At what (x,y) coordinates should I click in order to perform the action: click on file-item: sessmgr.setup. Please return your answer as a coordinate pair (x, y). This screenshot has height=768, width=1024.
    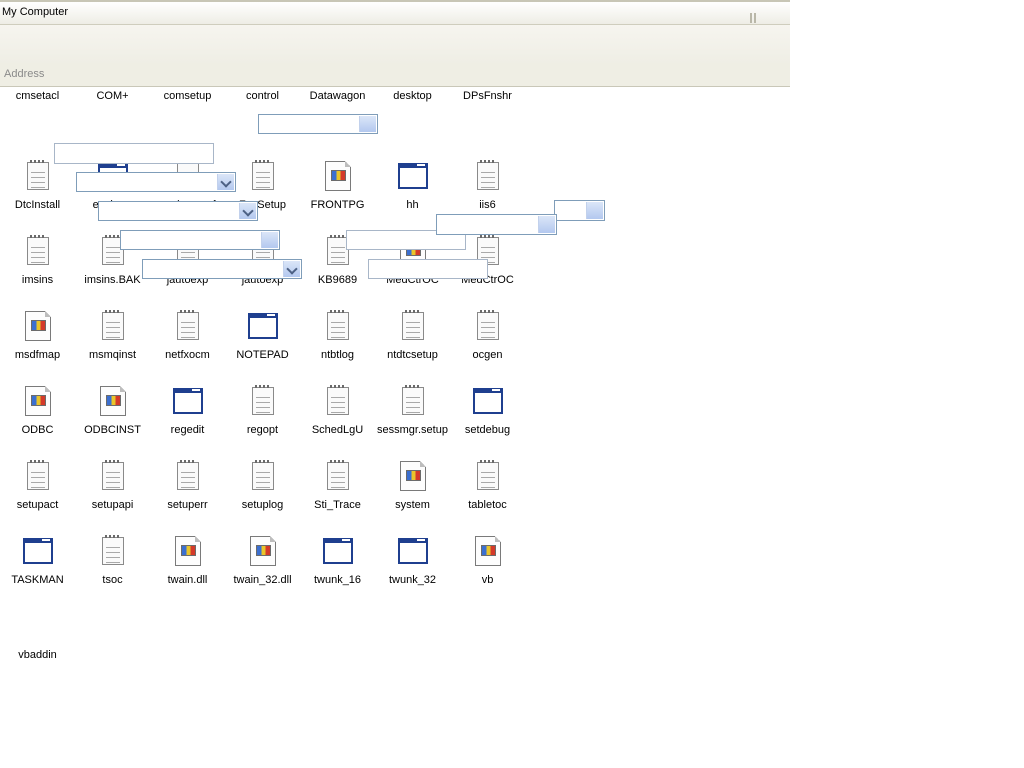
    Looking at the image, I should click on (412, 390).